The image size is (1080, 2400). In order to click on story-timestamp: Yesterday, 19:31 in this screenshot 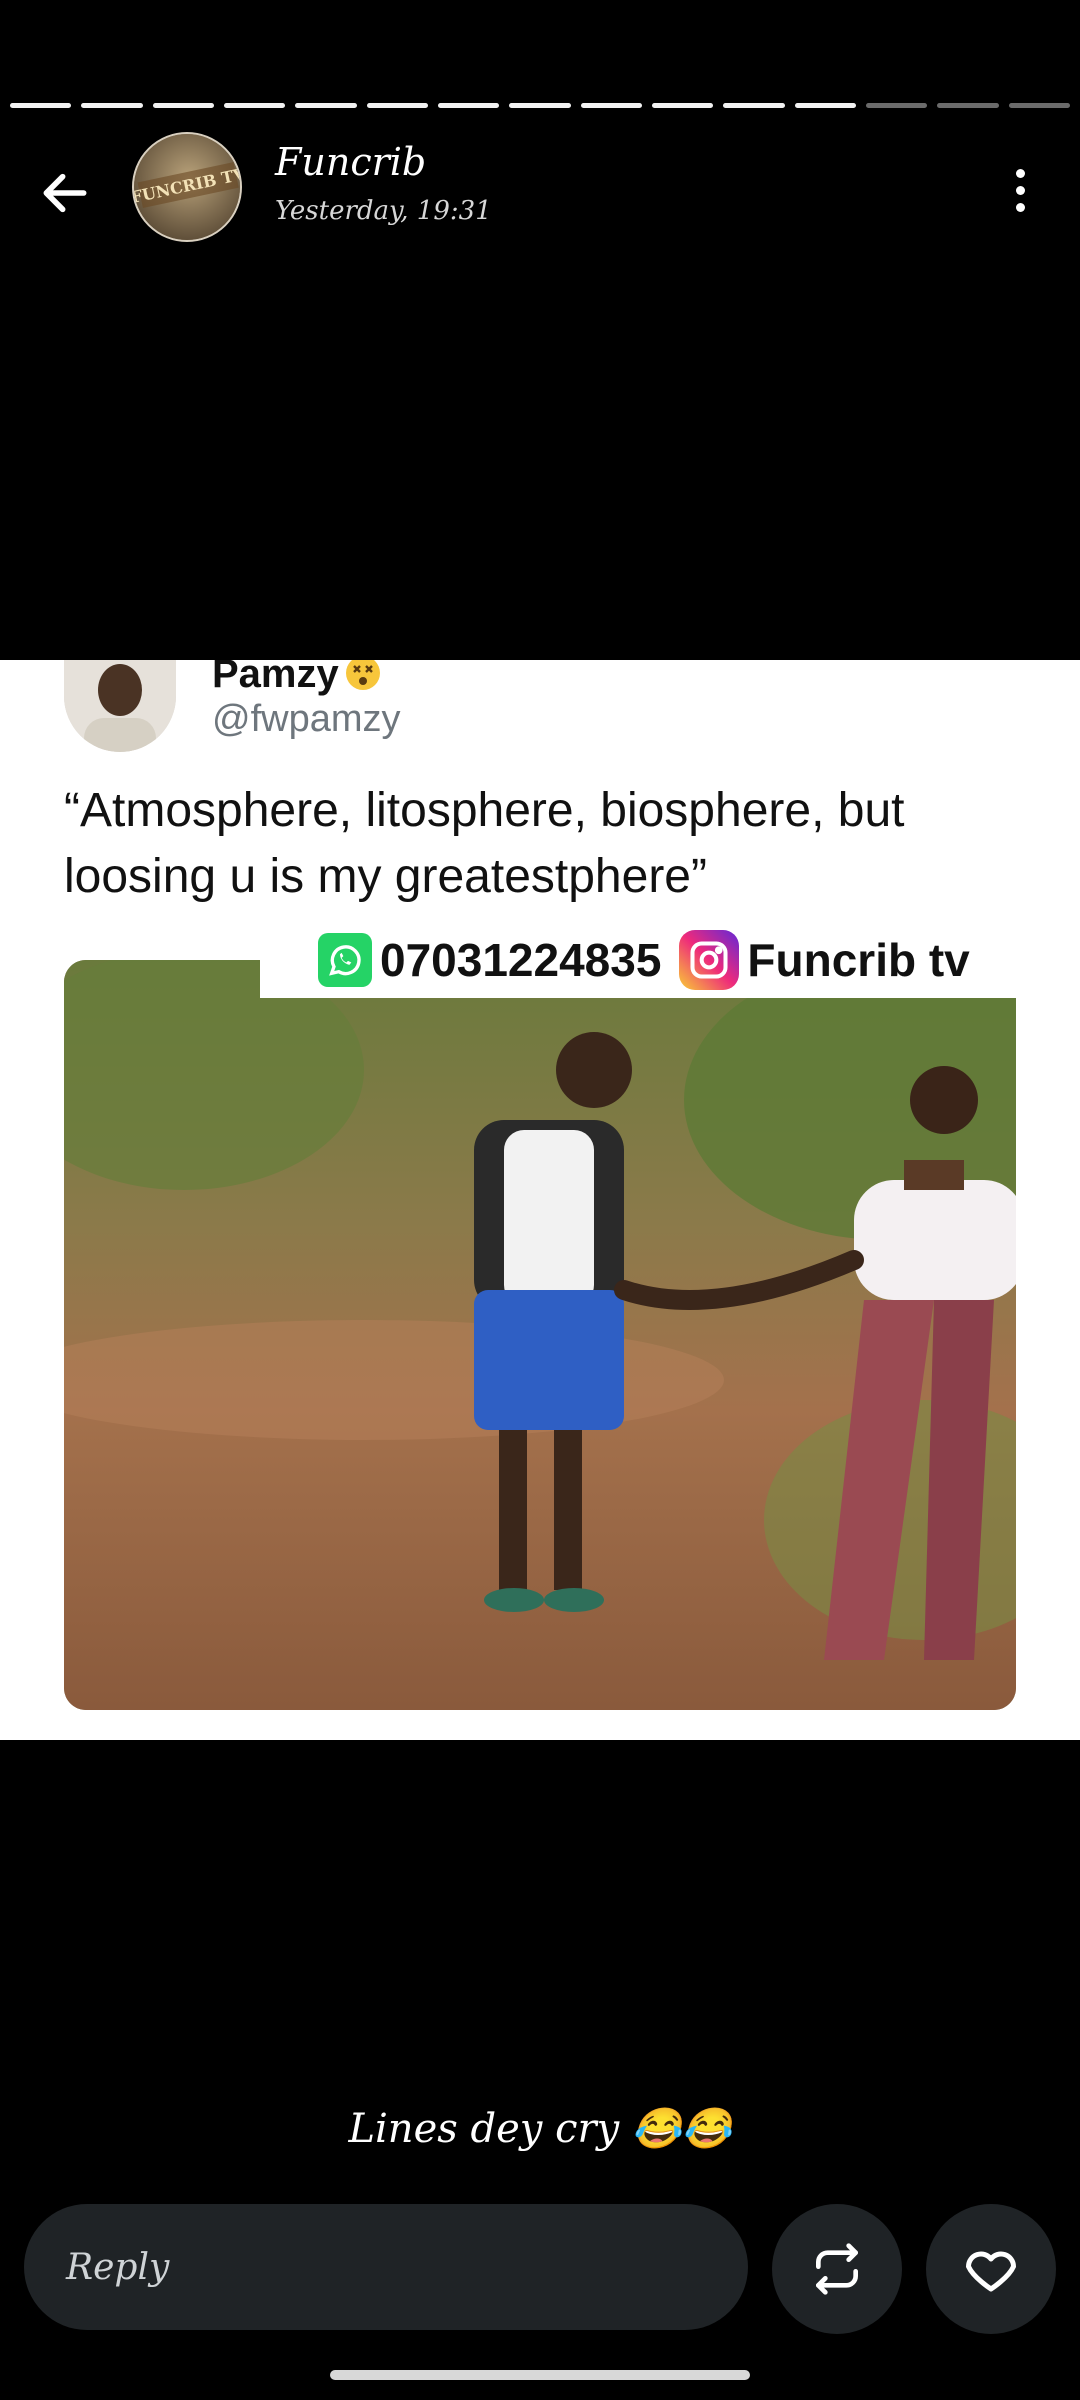, I will do `click(383, 211)`.